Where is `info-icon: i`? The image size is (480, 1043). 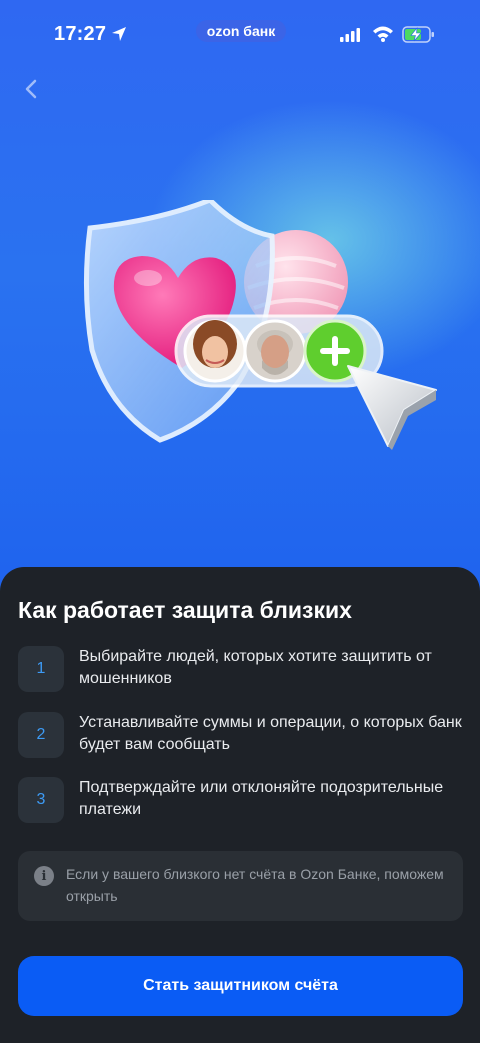
info-icon: i is located at coordinates (44, 876).